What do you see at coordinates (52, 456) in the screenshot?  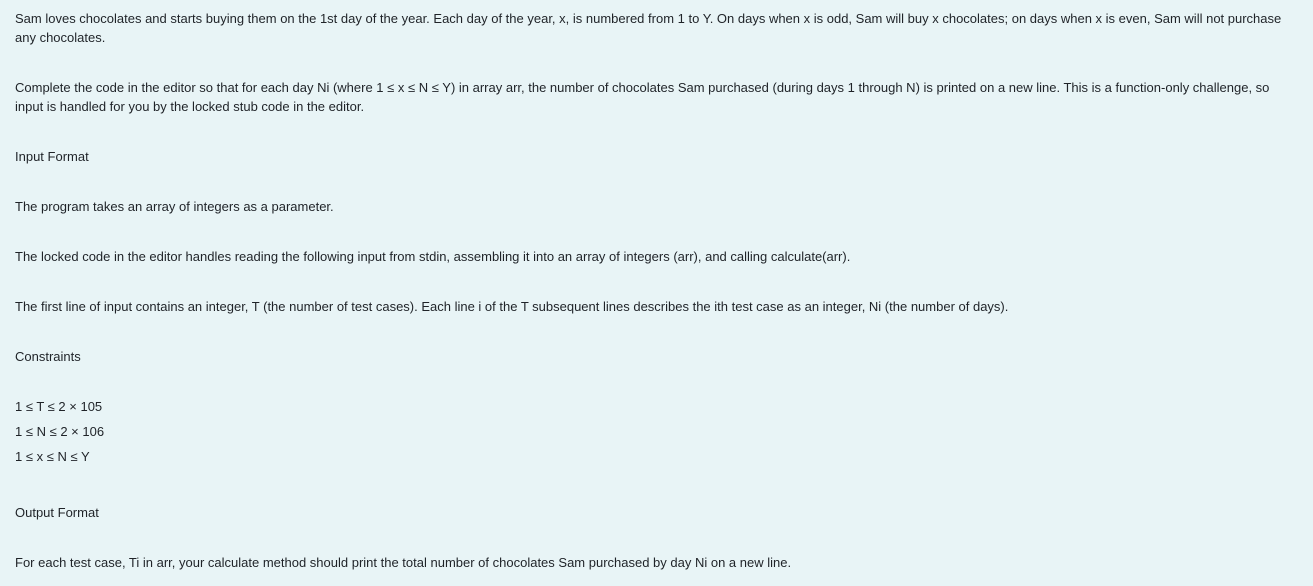 I see `constraint-day-range: 1 ≤ x ≤ N ≤ Y` at bounding box center [52, 456].